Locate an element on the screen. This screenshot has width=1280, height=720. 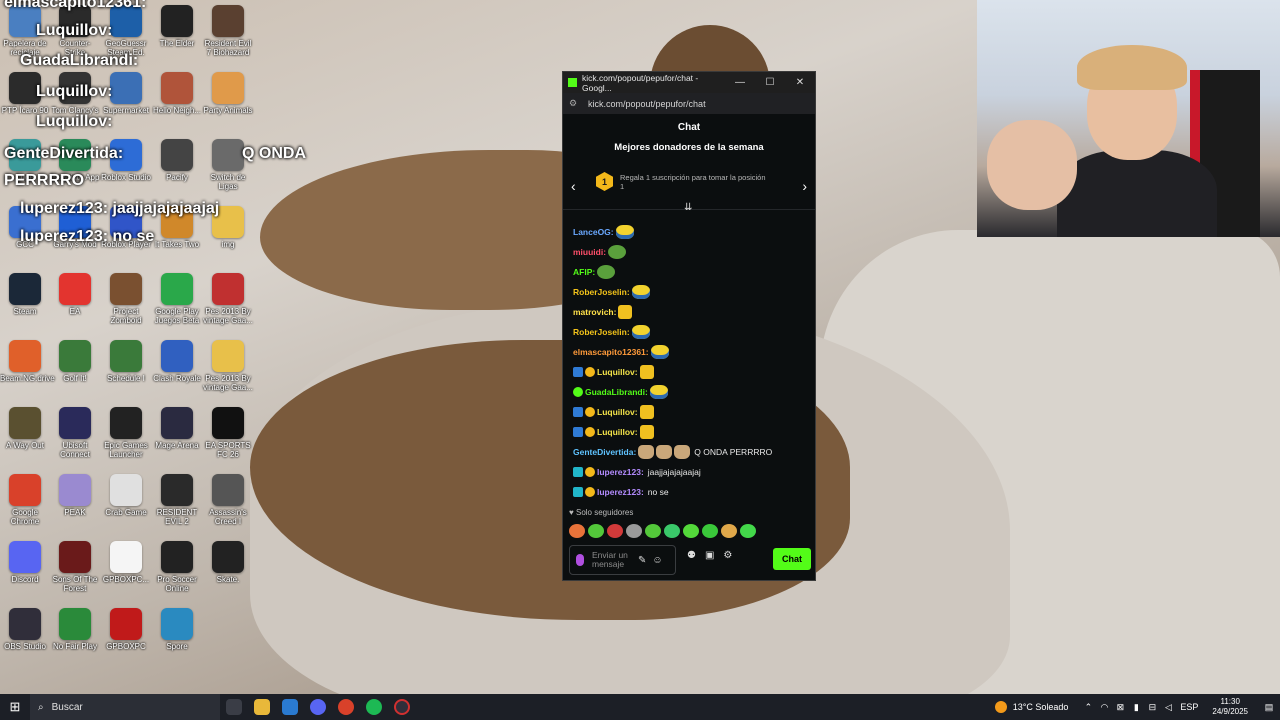
desktop-icon: Epic Games Launcher is located at coordinates (126, 440).